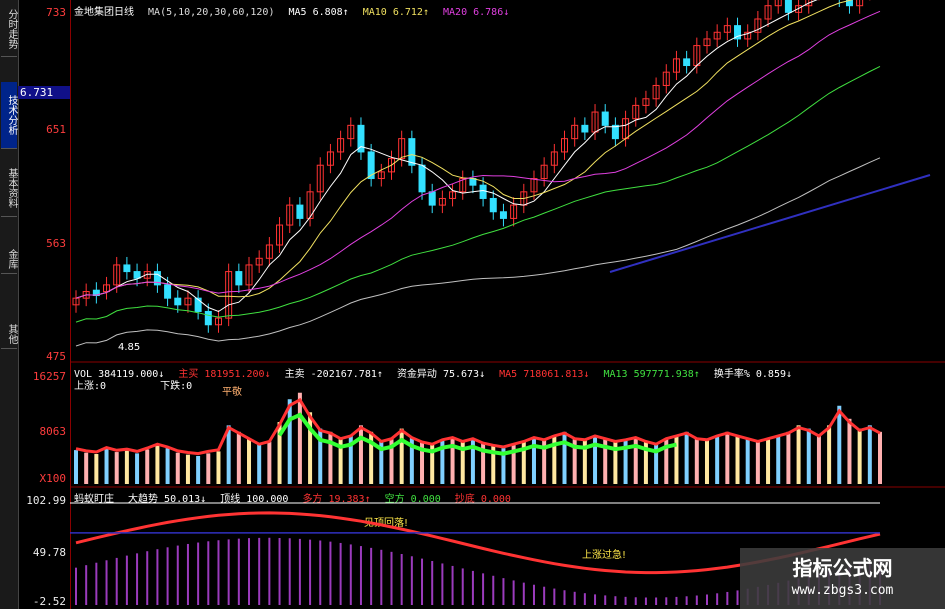 This screenshot has width=945, height=609. I want to click on ma120-line, so click(770, 223).